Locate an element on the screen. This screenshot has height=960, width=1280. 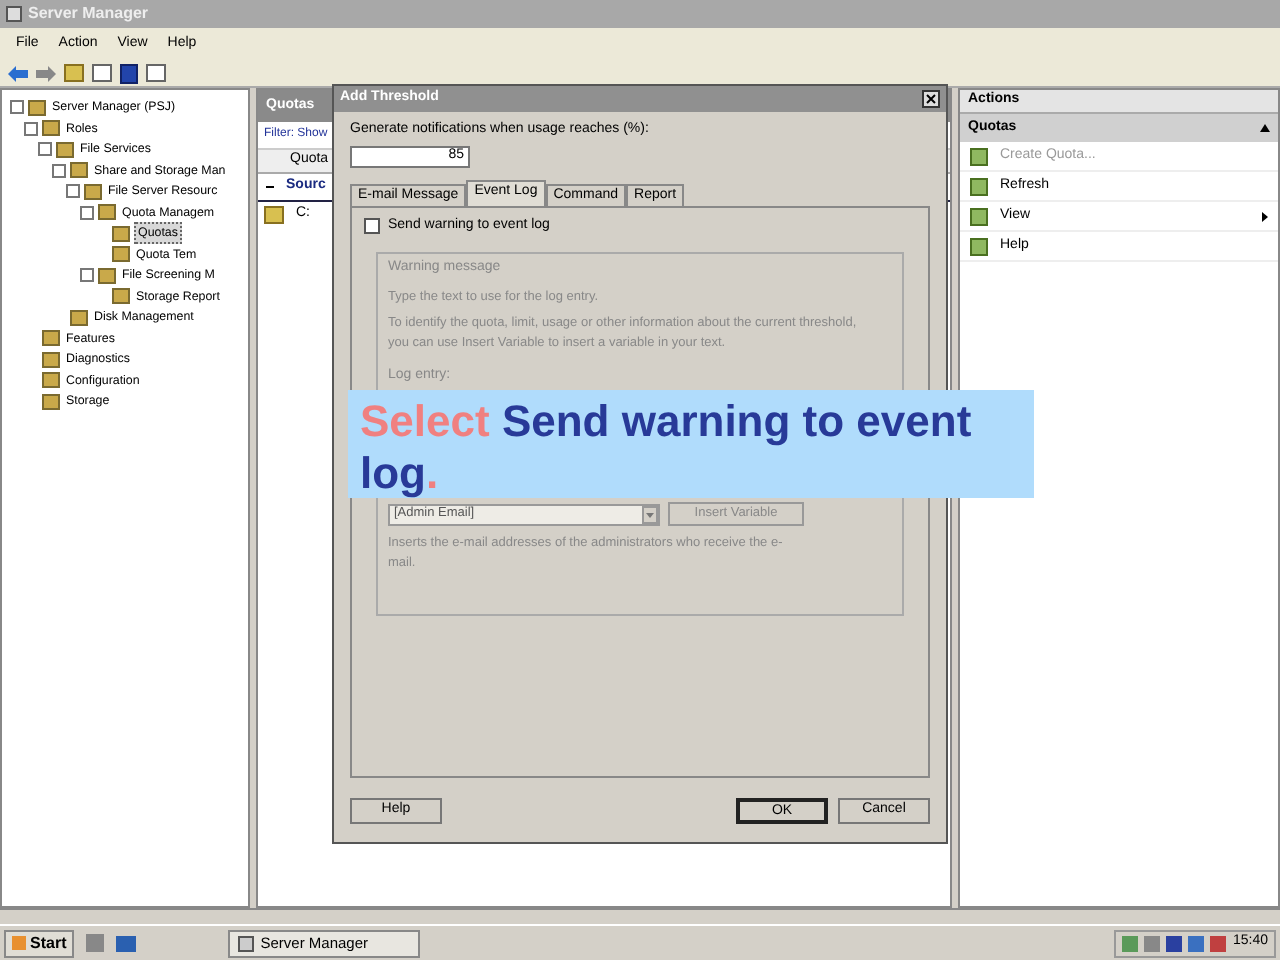
close-icon is located at coordinates (931, 99).